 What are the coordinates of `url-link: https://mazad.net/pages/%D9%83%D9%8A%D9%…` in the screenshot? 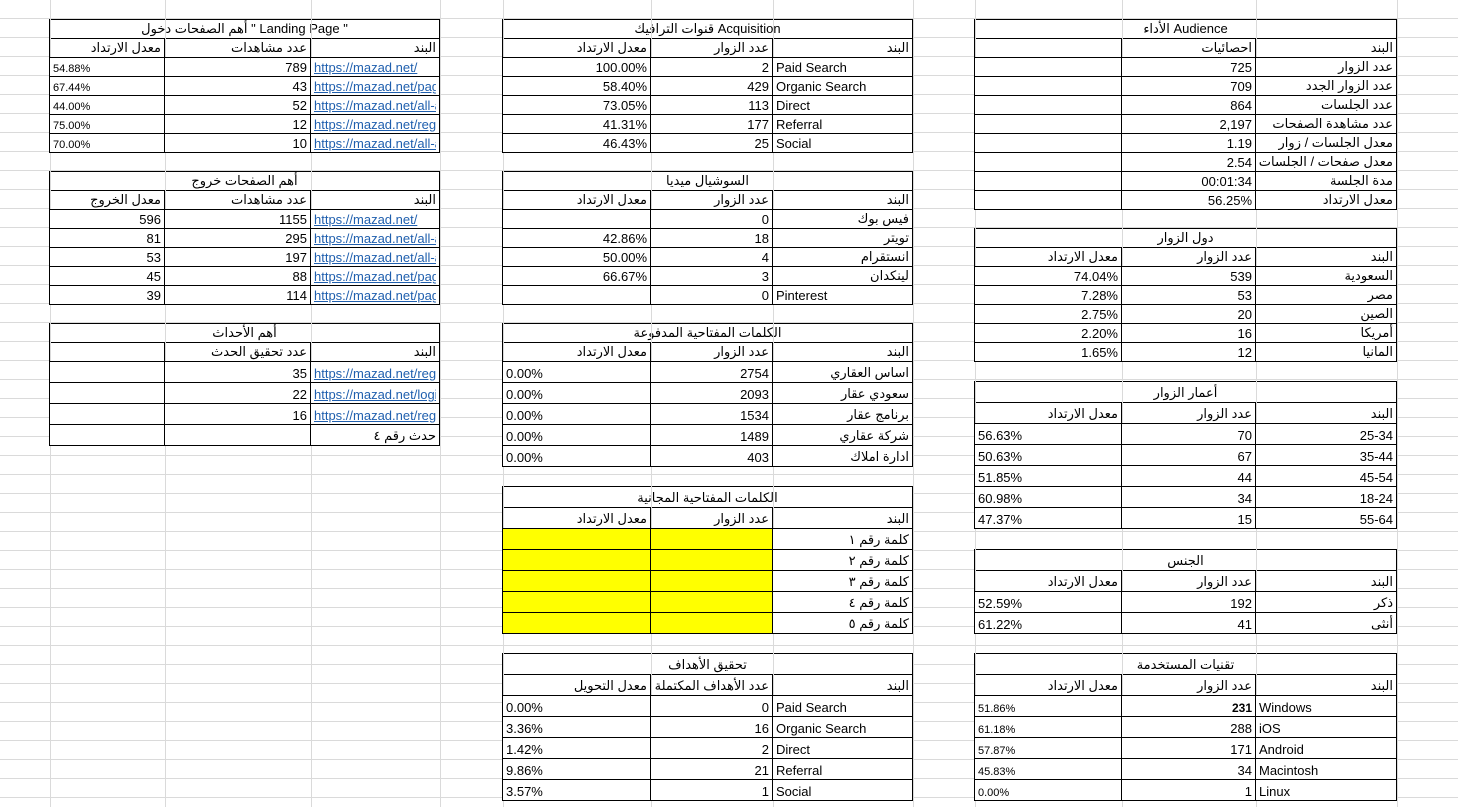 It's located at (375, 295).